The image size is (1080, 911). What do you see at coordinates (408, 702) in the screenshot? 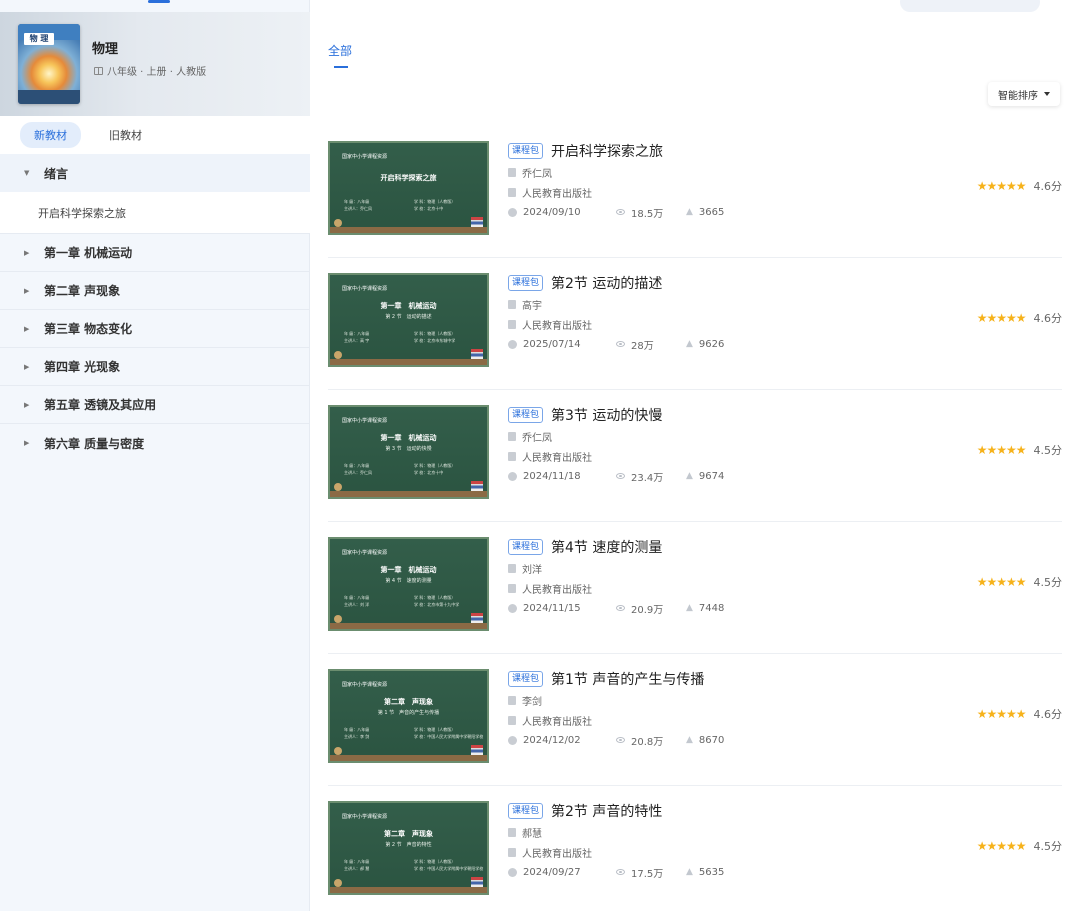
I see `thumb-title: 第二章 声现象` at bounding box center [408, 702].